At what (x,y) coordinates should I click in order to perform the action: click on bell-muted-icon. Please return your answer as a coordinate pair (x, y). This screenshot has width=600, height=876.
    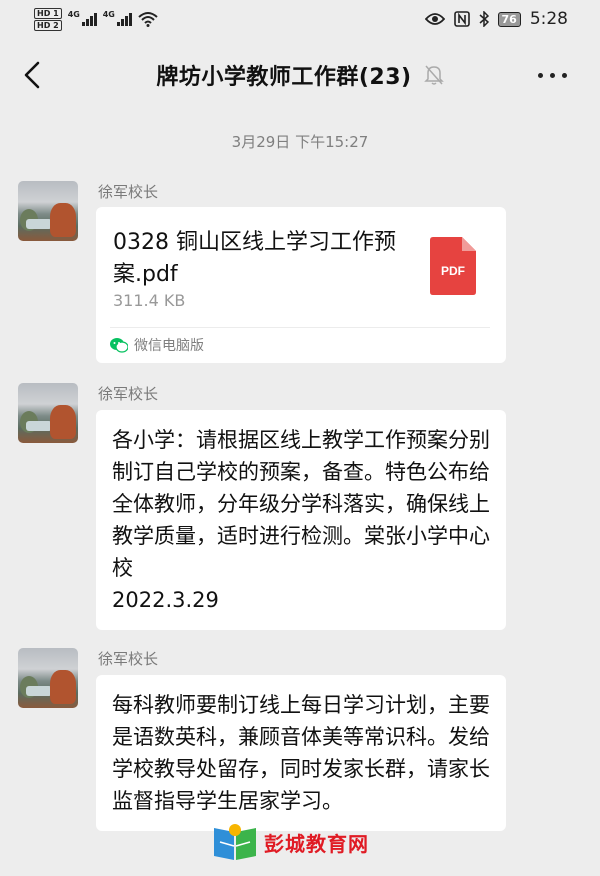
    Looking at the image, I should click on (433, 75).